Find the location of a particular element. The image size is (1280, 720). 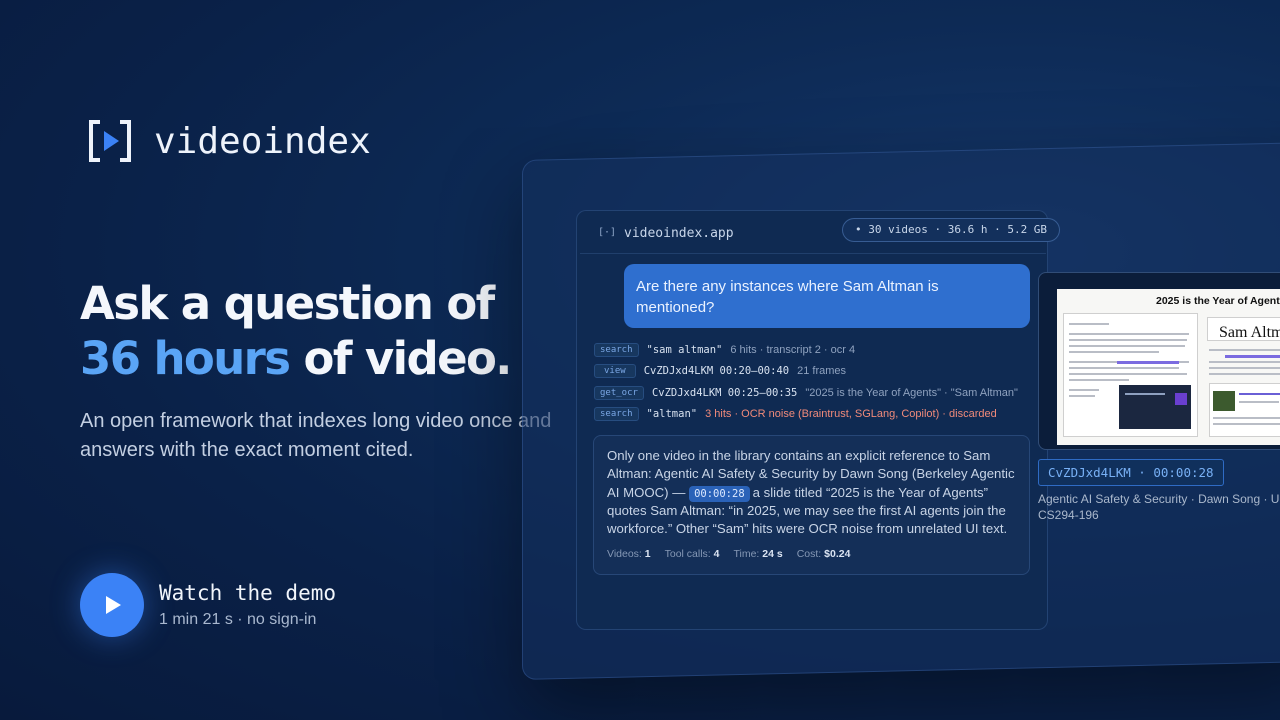

stat-cost: Cost: $0.24 is located at coordinates (823, 554).